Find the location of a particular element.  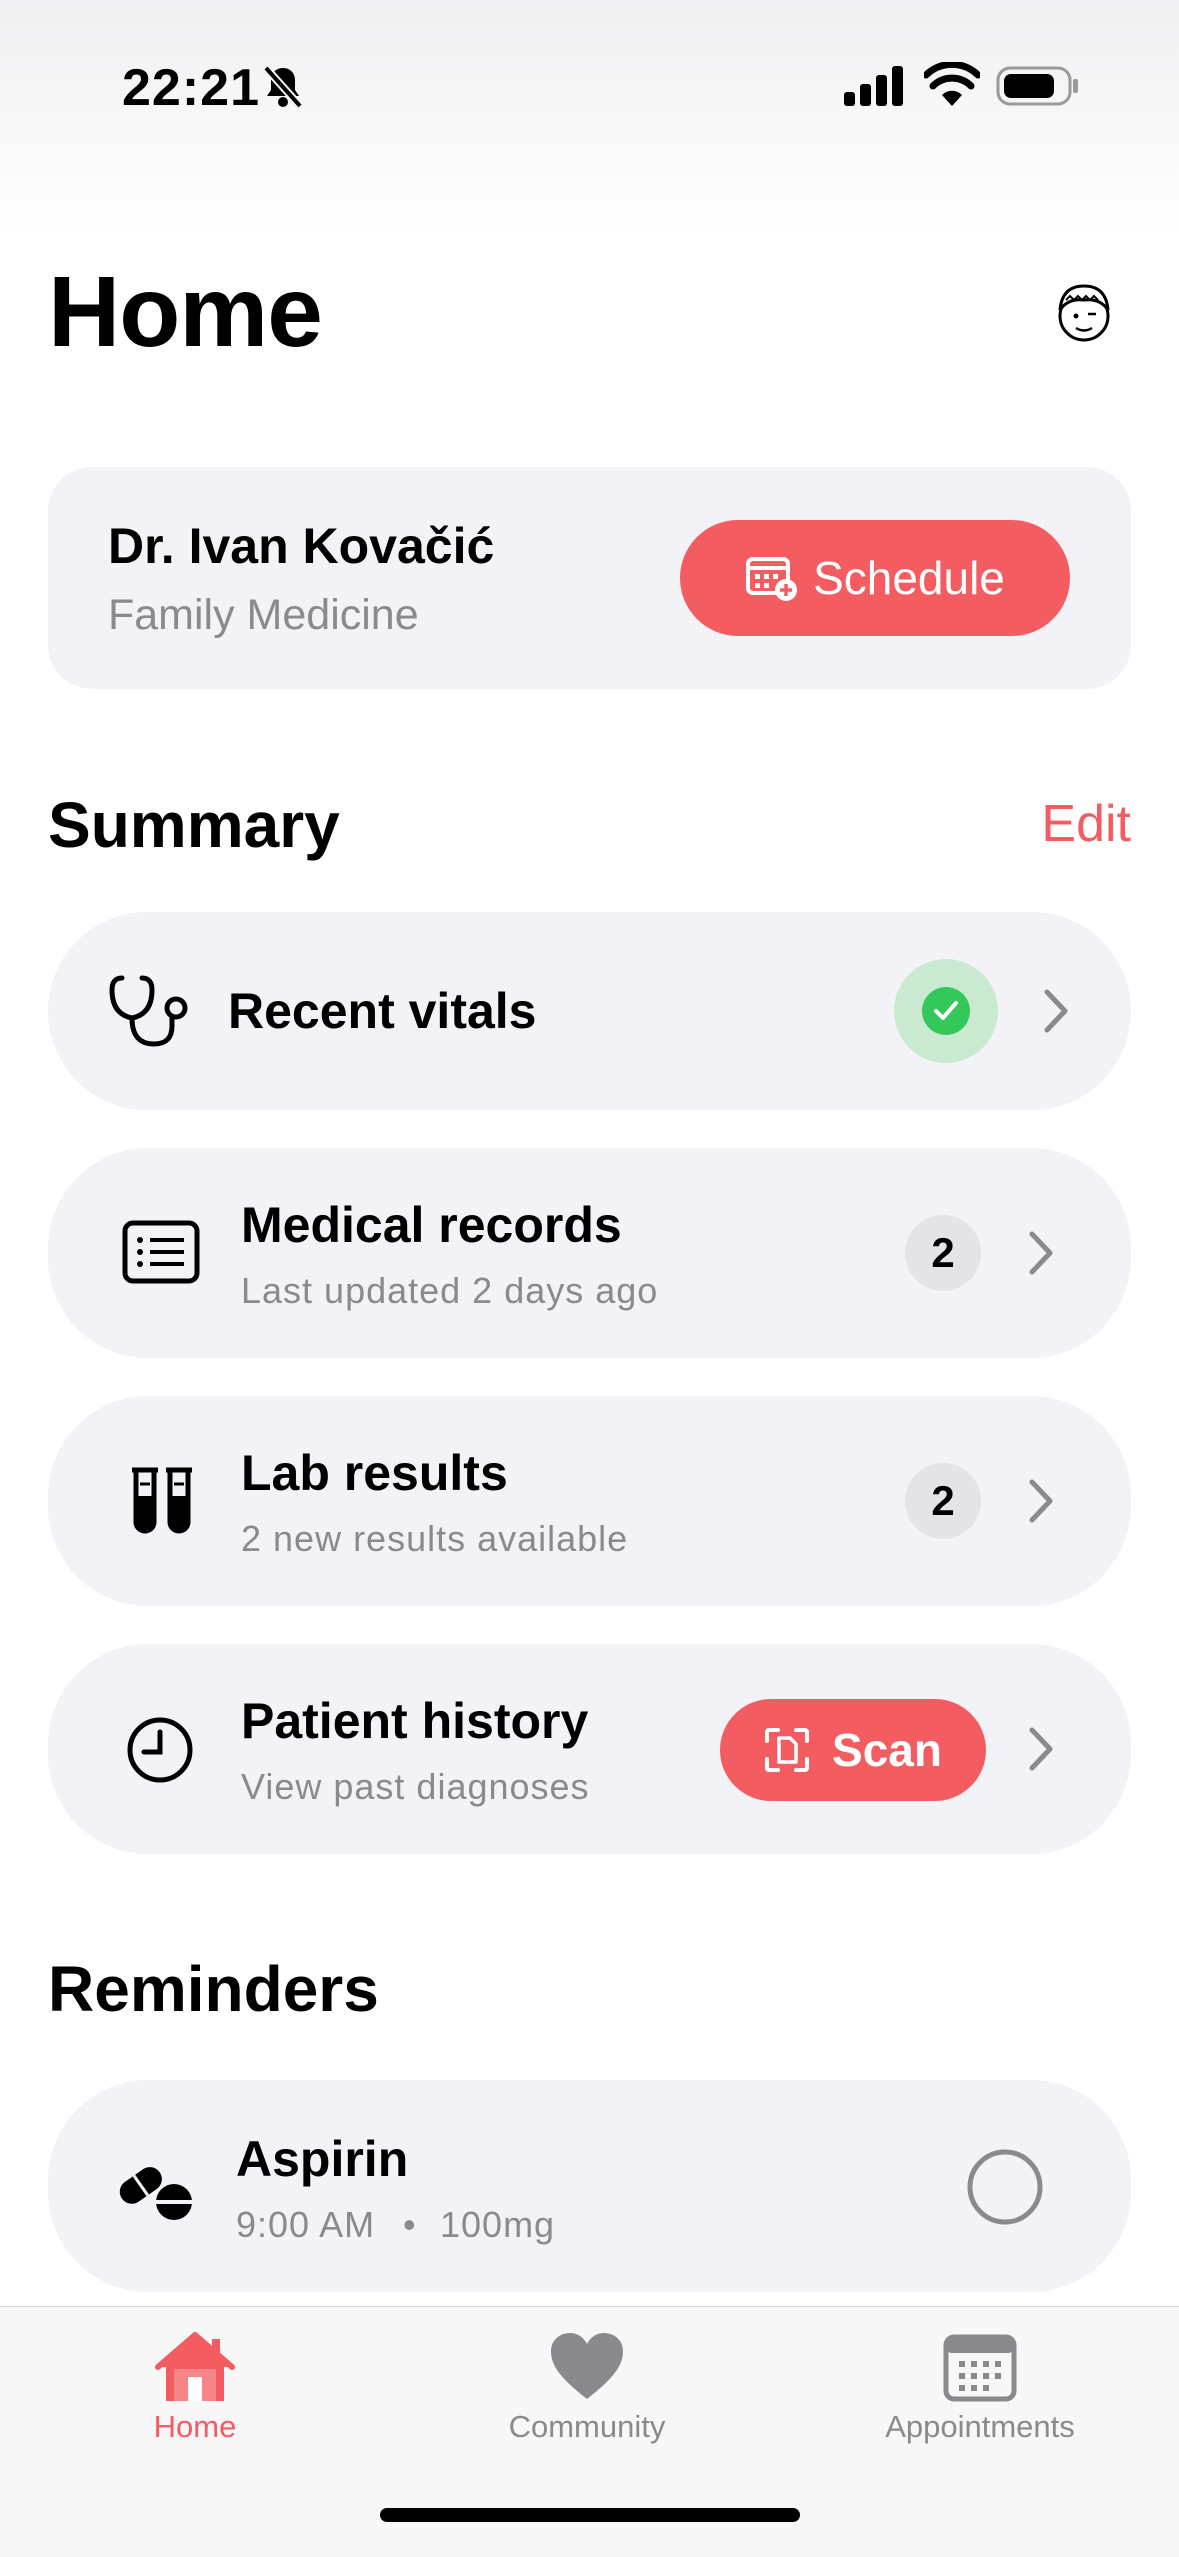

list-item-title: Patient history is located at coordinates (415, 1721).